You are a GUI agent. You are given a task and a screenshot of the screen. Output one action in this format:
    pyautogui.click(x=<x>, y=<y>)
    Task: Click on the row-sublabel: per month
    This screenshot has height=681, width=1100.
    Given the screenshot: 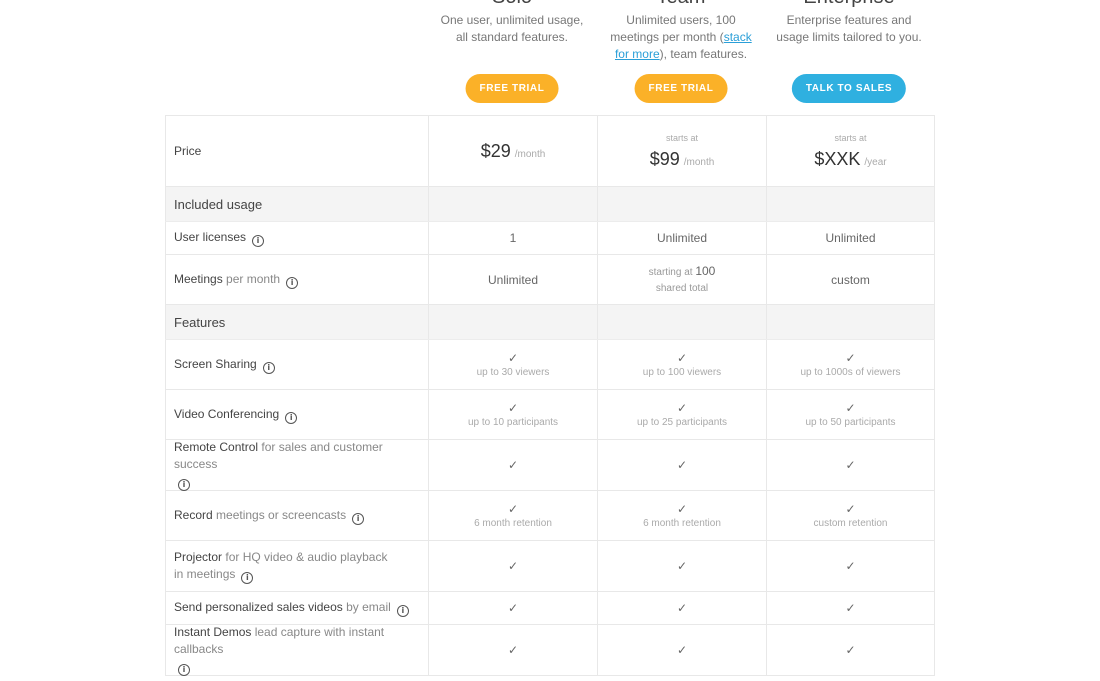 What is the action you would take?
    pyautogui.click(x=253, y=278)
    